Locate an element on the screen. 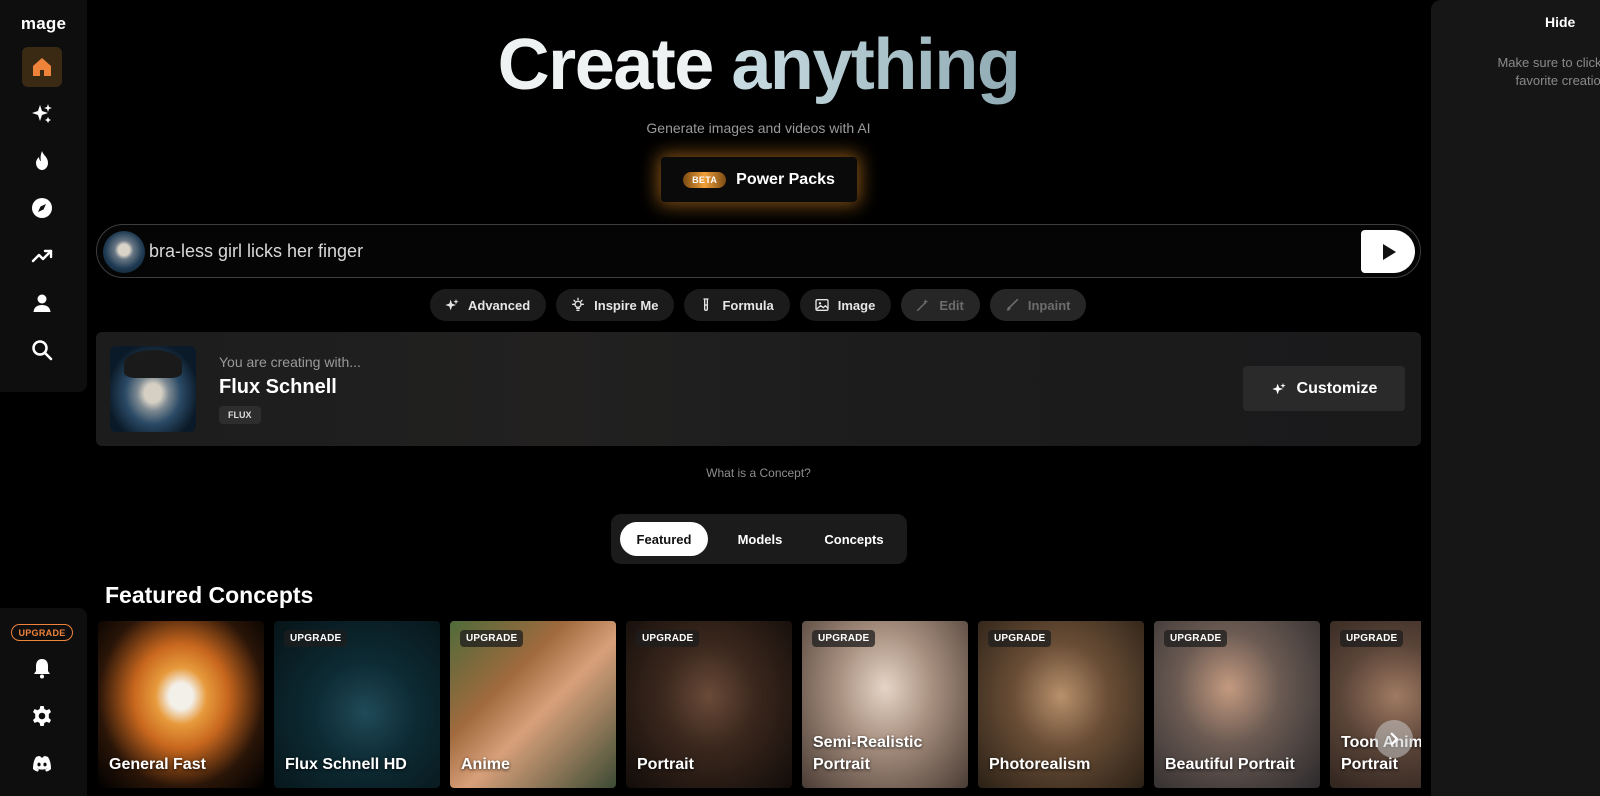 Image resolution: width=1600 pixels, height=796 pixels. discord-button is located at coordinates (42, 764).